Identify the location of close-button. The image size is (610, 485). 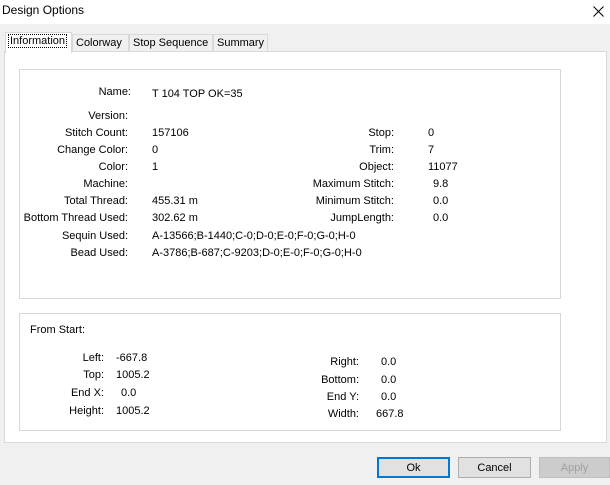
(598, 11).